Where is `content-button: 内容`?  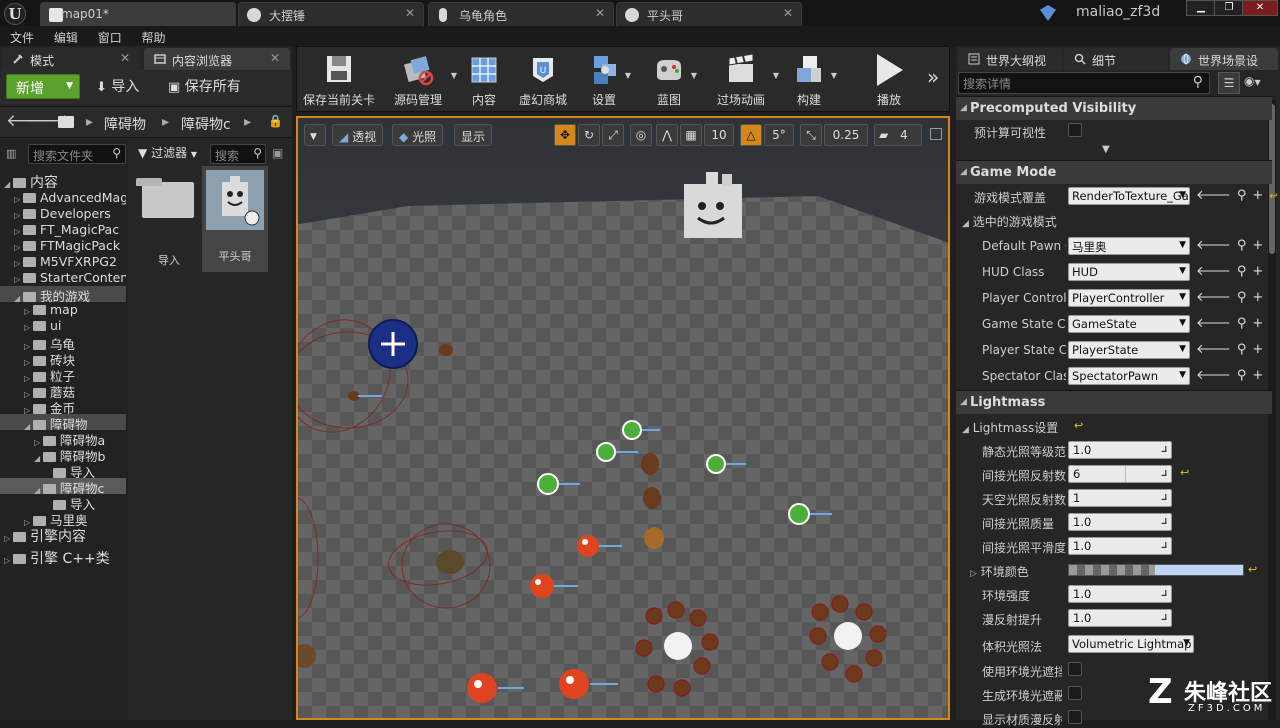
content-button: 内容 is located at coordinates (484, 79).